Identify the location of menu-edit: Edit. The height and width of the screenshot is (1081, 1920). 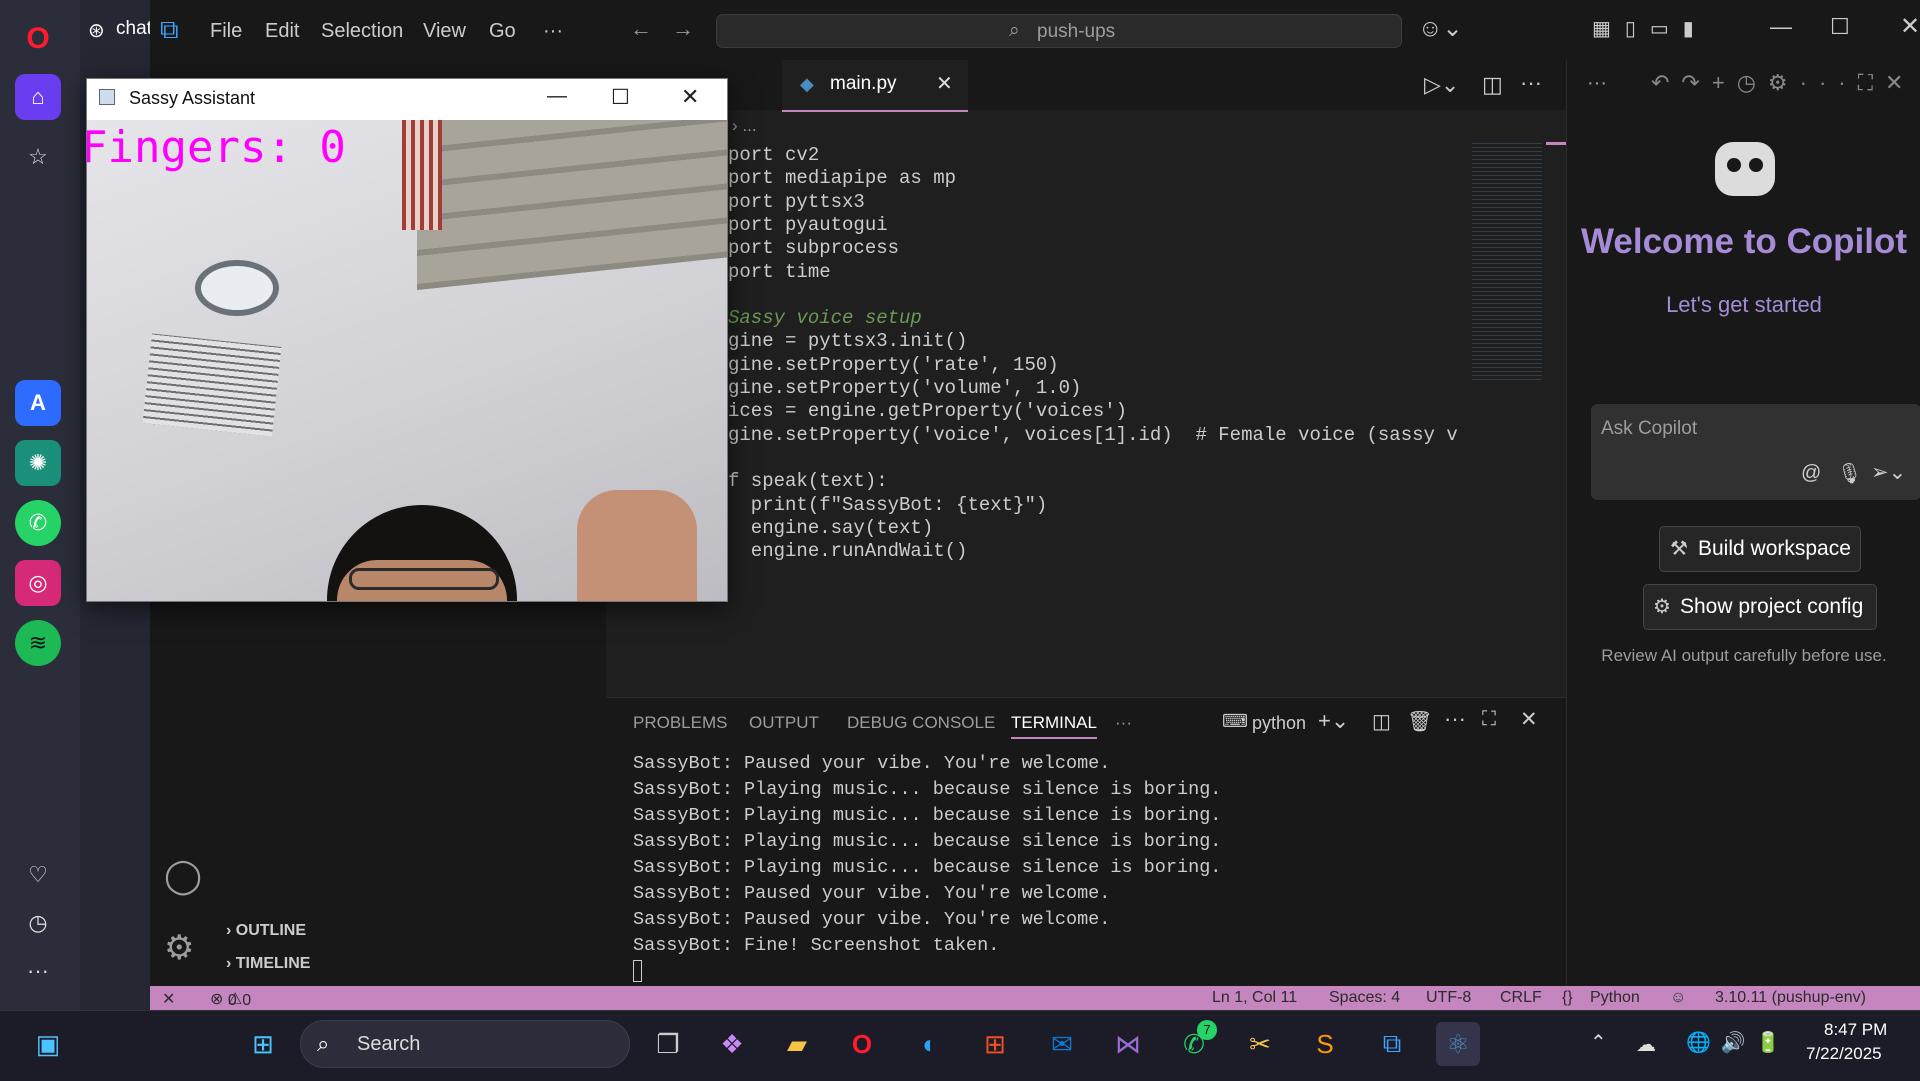
(282, 31).